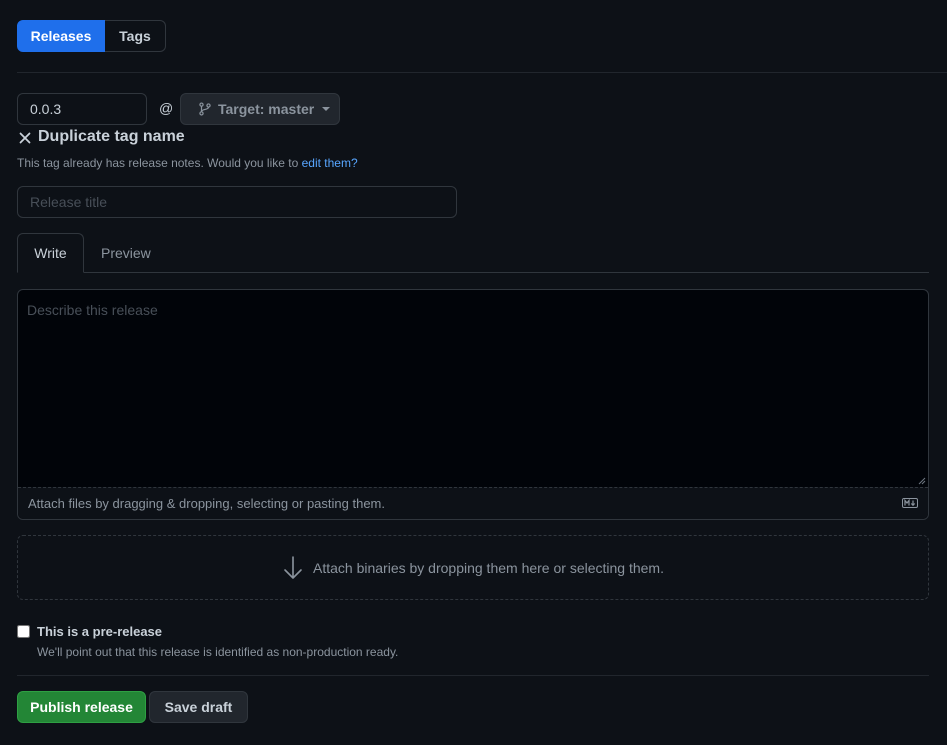  I want to click on chevron-down-icon, so click(326, 109).